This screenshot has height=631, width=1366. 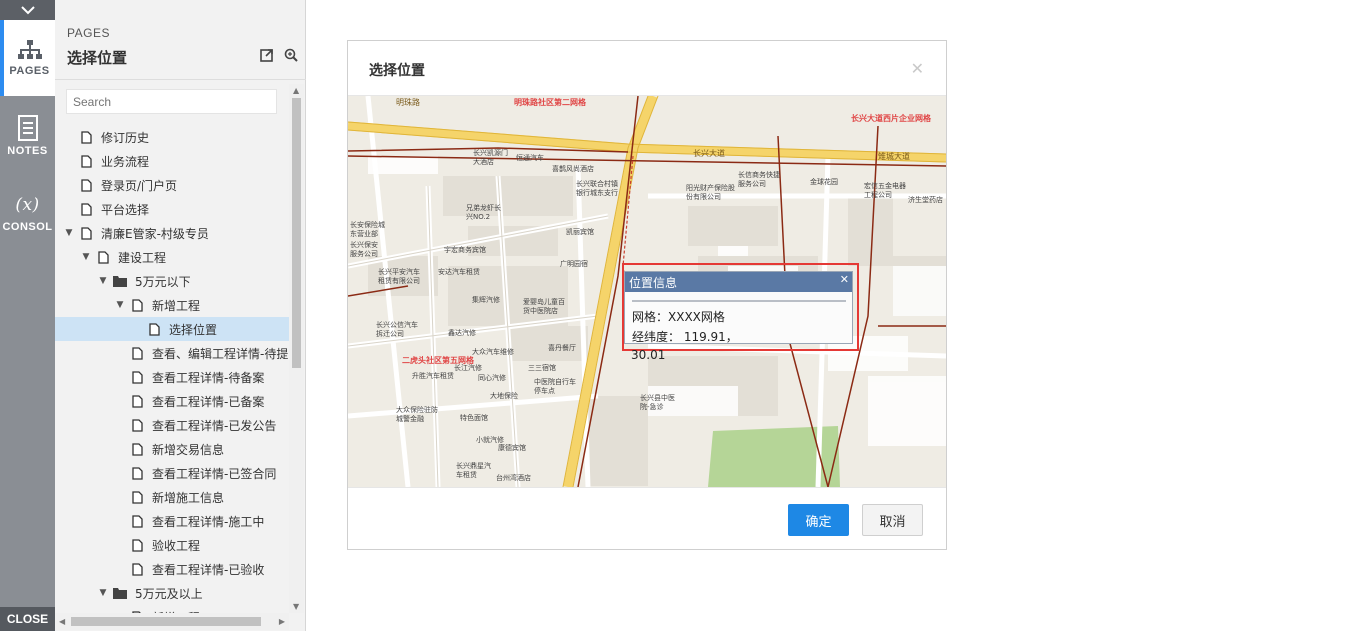 I want to click on tree-item-label: 登录页/门户页, so click(x=139, y=185).